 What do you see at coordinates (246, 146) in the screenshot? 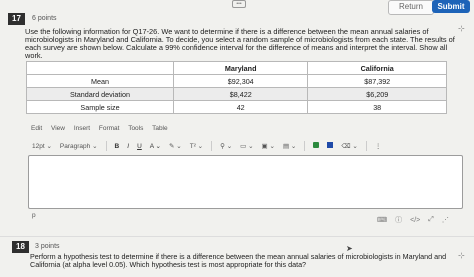
I see `image-icon: ▭ ⌄` at bounding box center [246, 146].